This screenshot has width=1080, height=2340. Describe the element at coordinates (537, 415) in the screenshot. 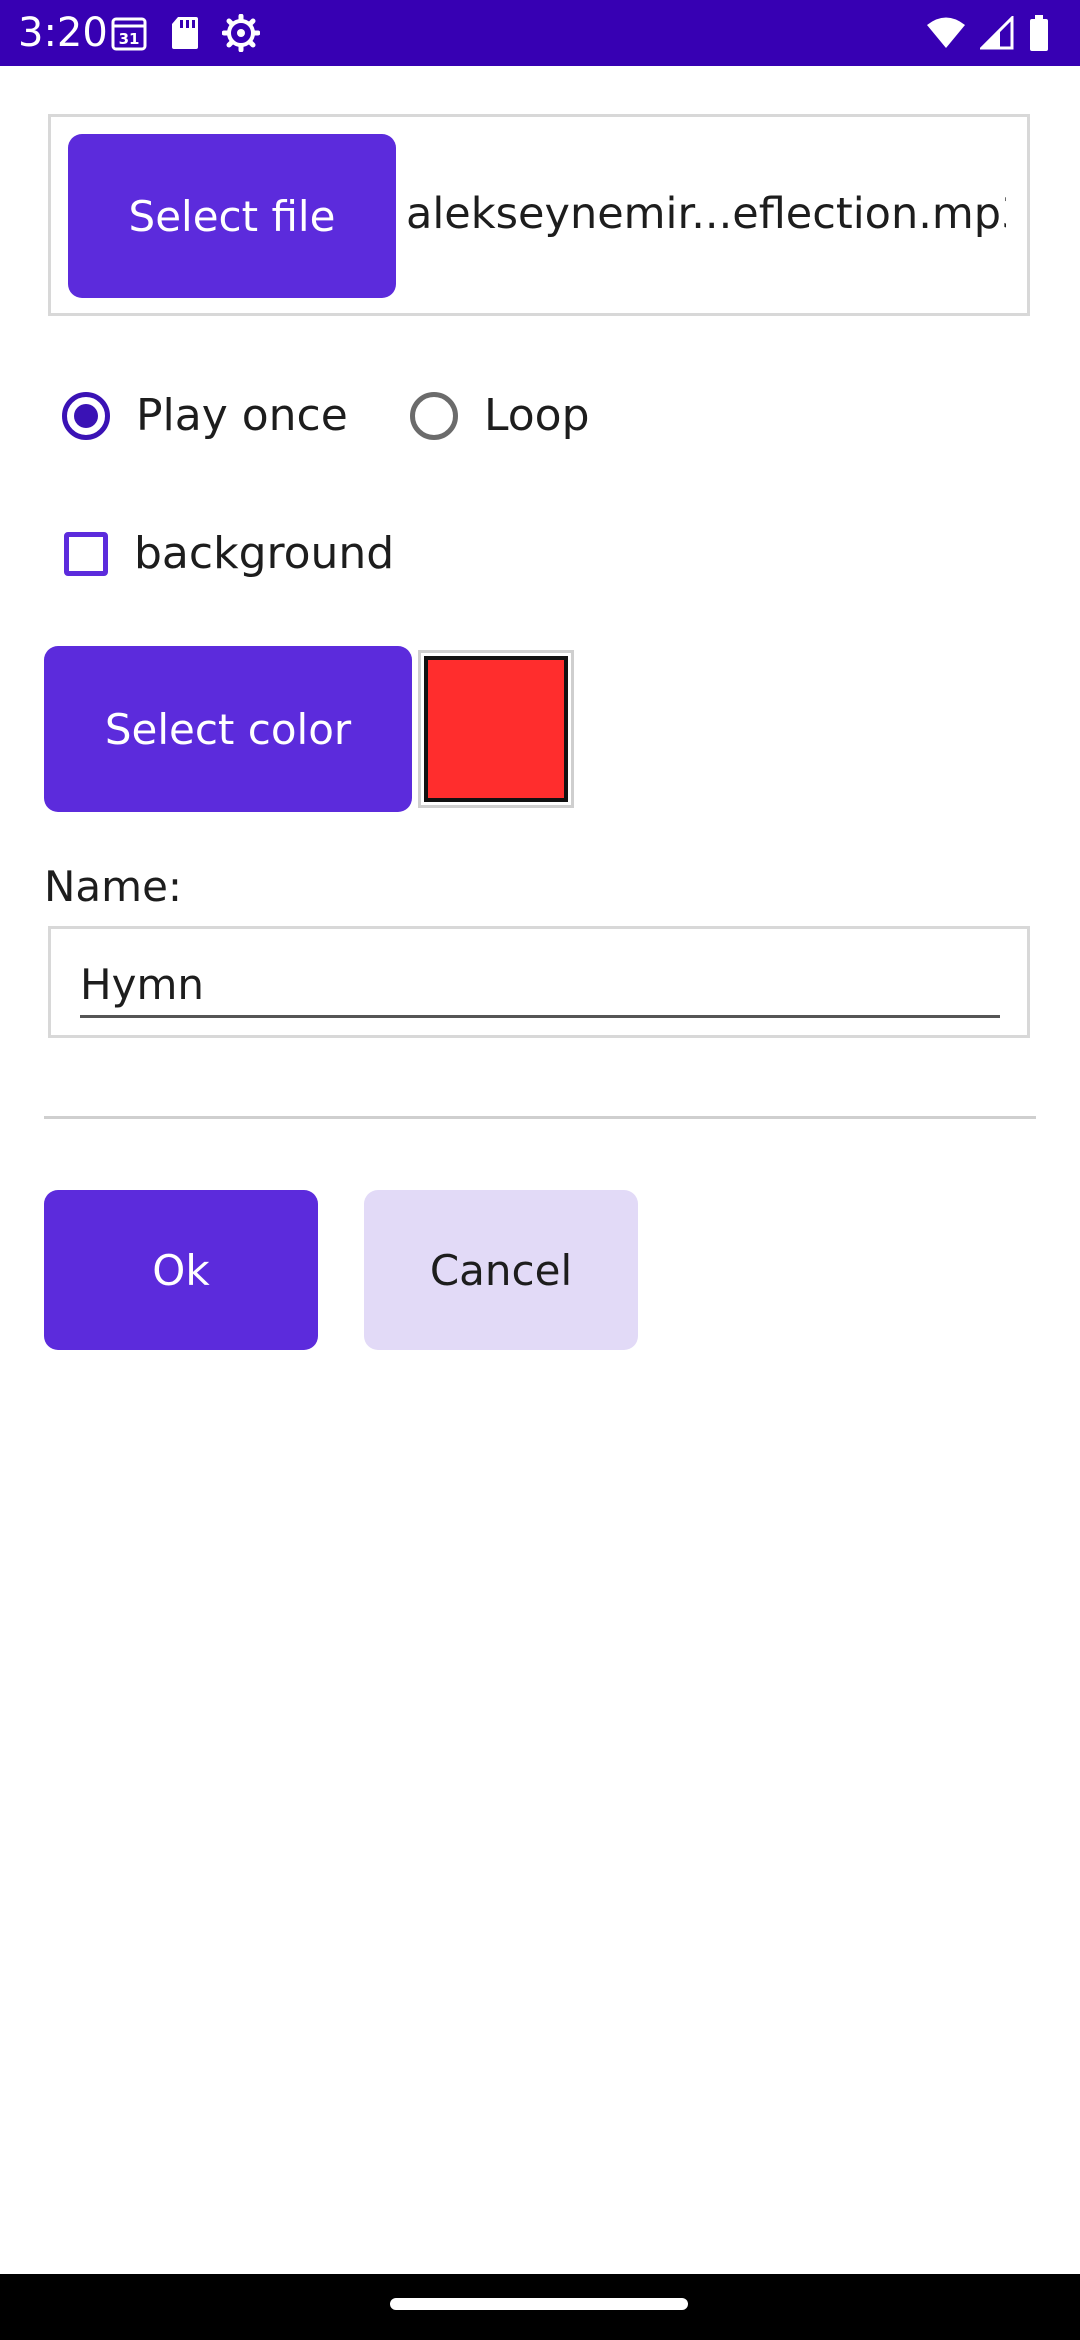

I see `radio-loop-label: Loop` at that location.